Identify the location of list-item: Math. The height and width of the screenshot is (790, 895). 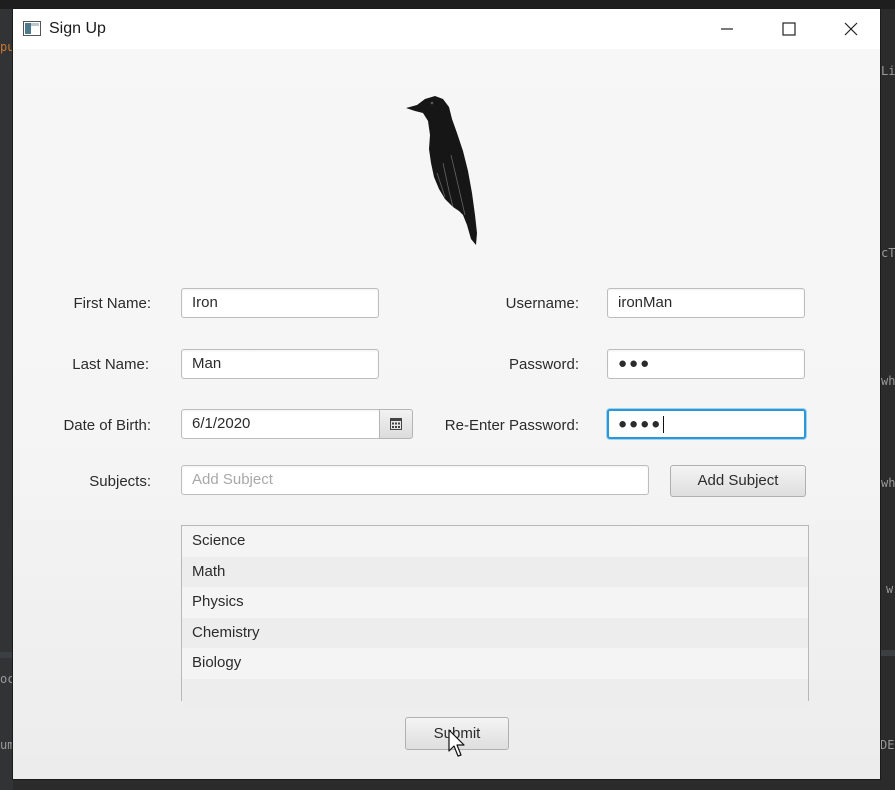
(495, 571).